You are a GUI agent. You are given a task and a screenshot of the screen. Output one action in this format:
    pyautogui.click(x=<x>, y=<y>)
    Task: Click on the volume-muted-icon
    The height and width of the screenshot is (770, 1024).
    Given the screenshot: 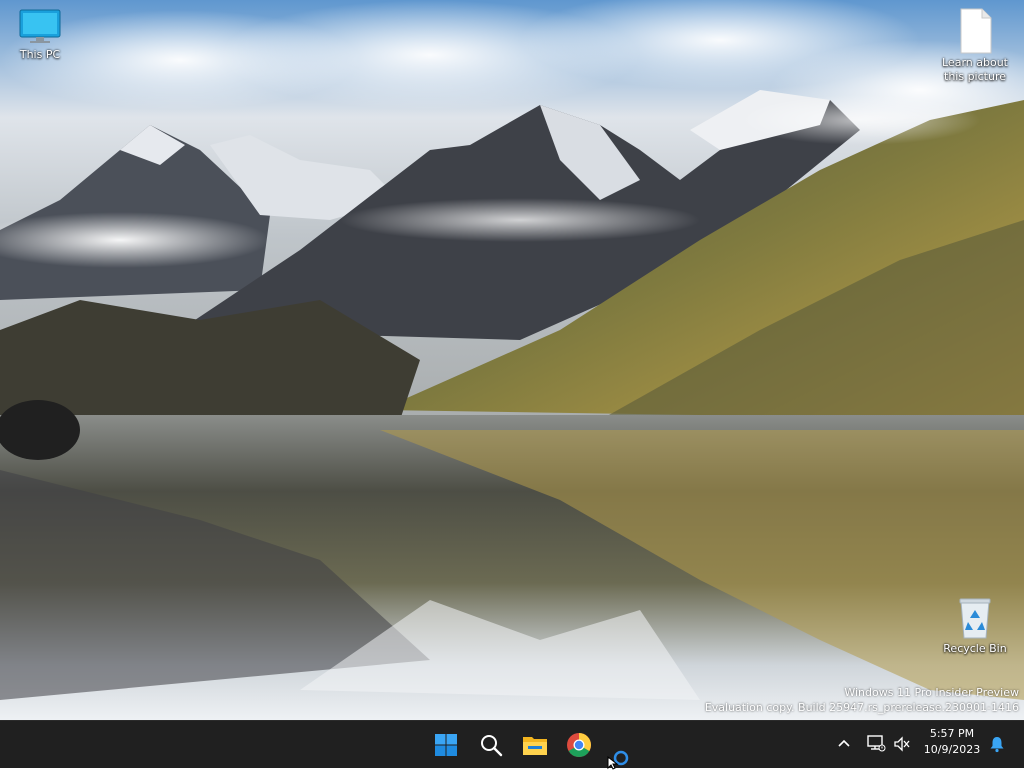 What is the action you would take?
    pyautogui.click(x=902, y=744)
    